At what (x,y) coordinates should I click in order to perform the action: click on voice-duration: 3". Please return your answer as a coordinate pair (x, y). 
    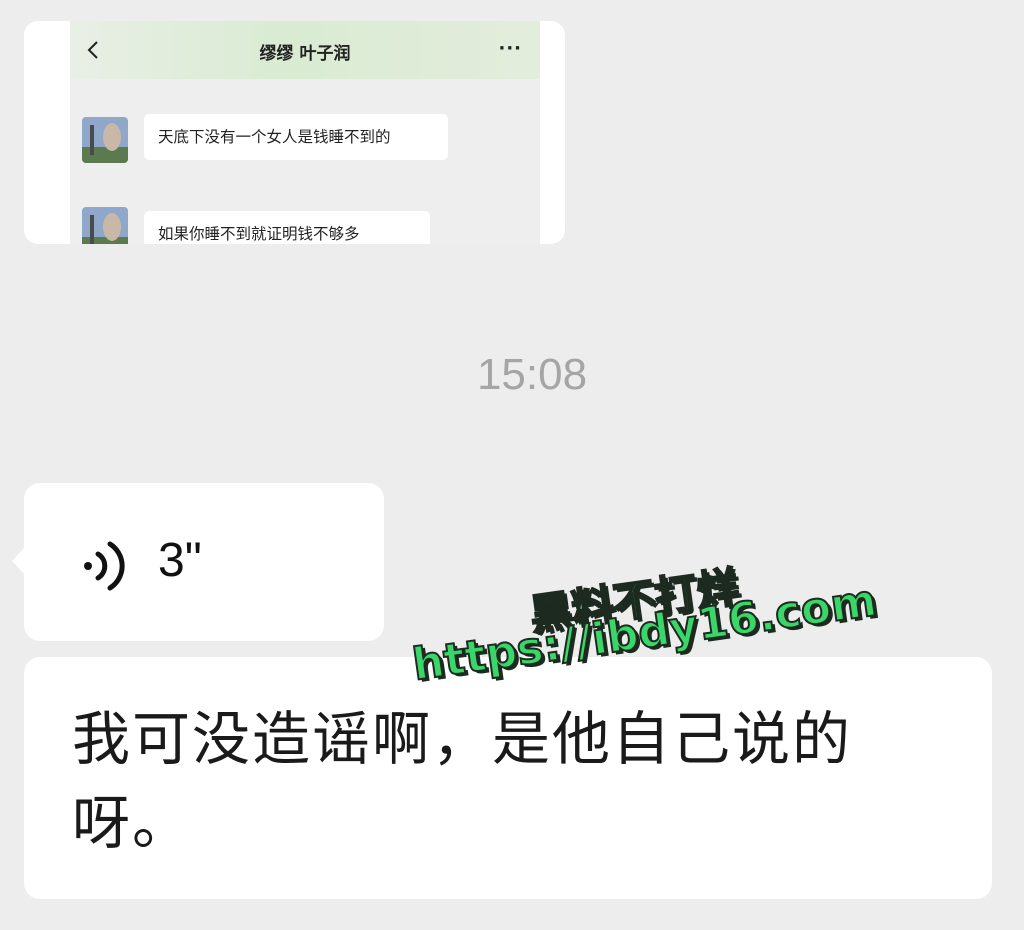
    Looking at the image, I should click on (180, 560).